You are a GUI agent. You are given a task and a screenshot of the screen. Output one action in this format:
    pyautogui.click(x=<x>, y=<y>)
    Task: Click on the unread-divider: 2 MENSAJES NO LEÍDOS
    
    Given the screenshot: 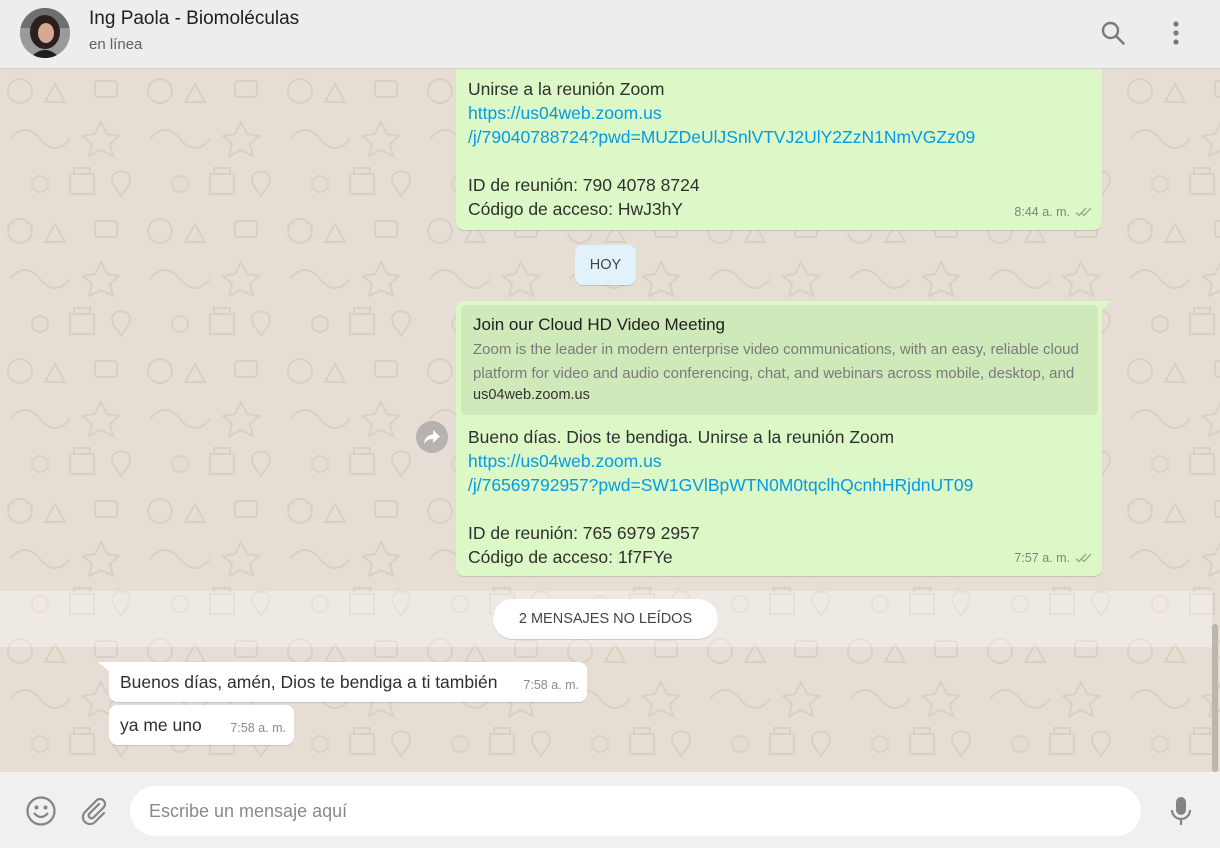 What is the action you would take?
    pyautogui.click(x=606, y=619)
    